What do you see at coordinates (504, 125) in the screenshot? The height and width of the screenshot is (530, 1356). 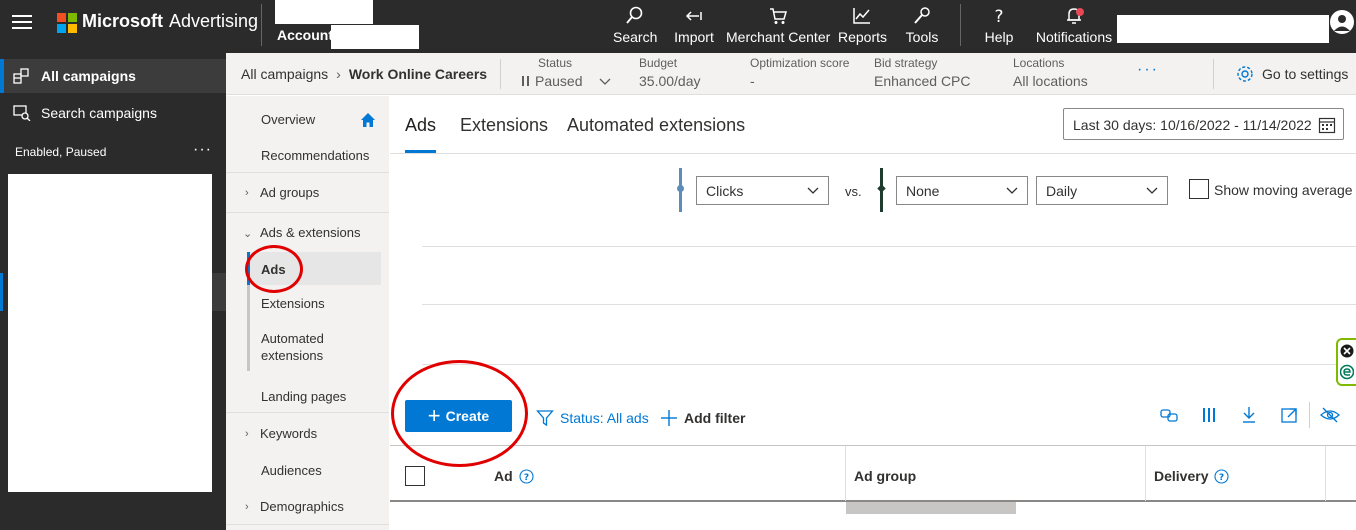 I see `tab-extensions: Extensions` at bounding box center [504, 125].